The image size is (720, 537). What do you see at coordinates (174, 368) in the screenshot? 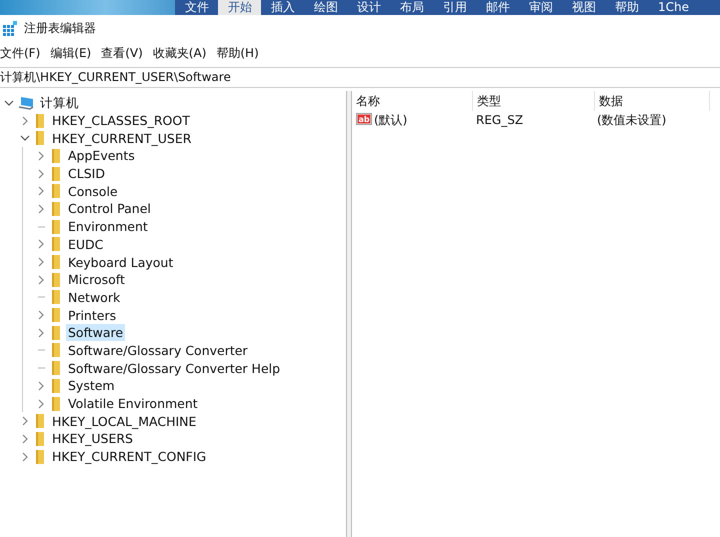
I see `tree-item: Software/Glossary Converter Help` at bounding box center [174, 368].